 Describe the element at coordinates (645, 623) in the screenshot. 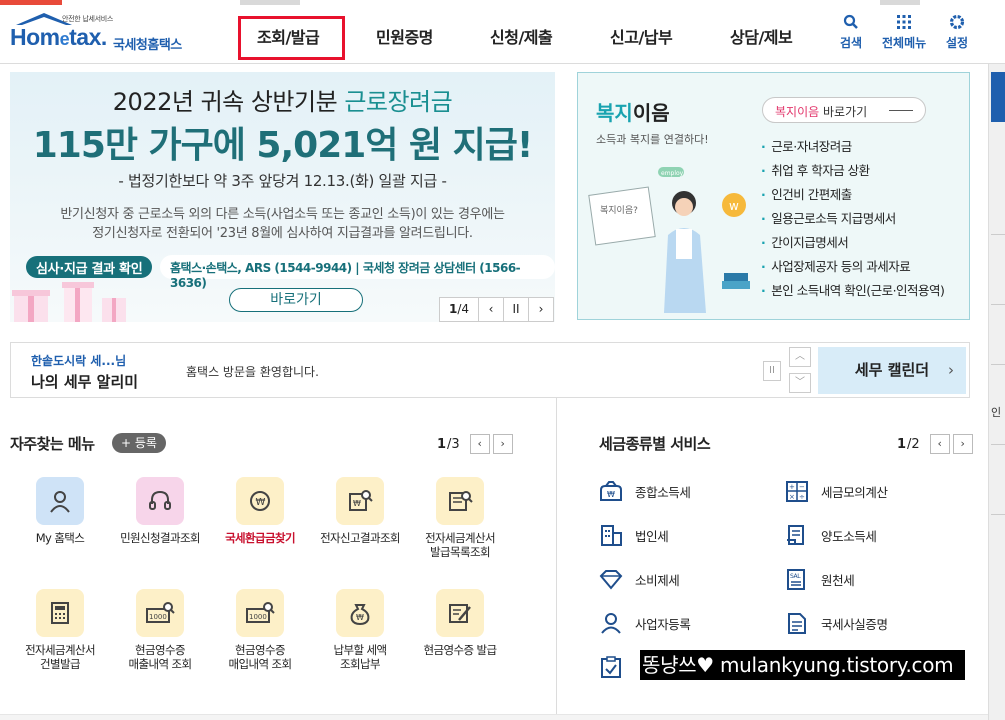

I see `tax-business-registration: 사업자등록` at that location.